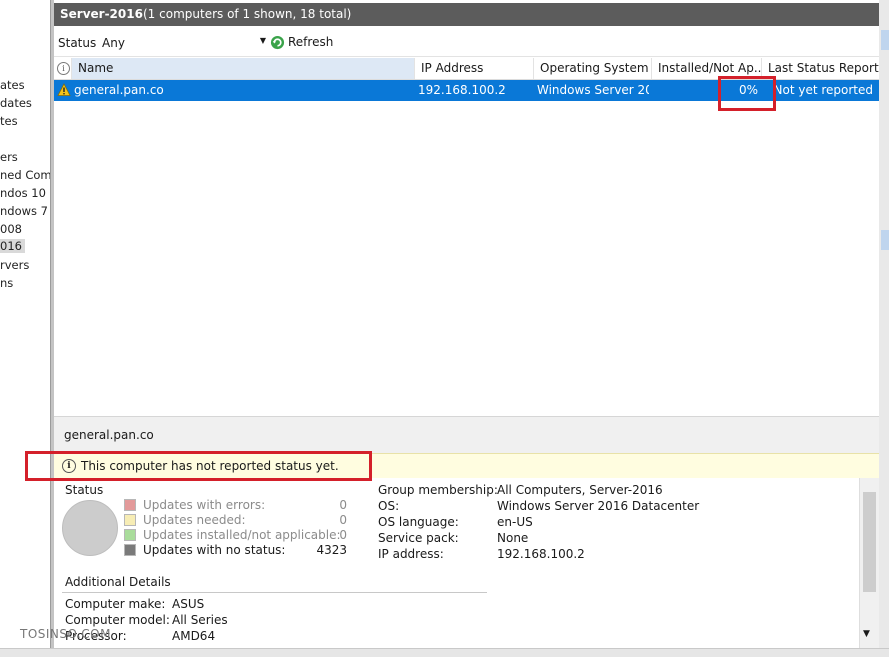  Describe the element at coordinates (247, 14) in the screenshot. I see `computer-count: (1 computers of 1 shown, 18 total)` at that location.